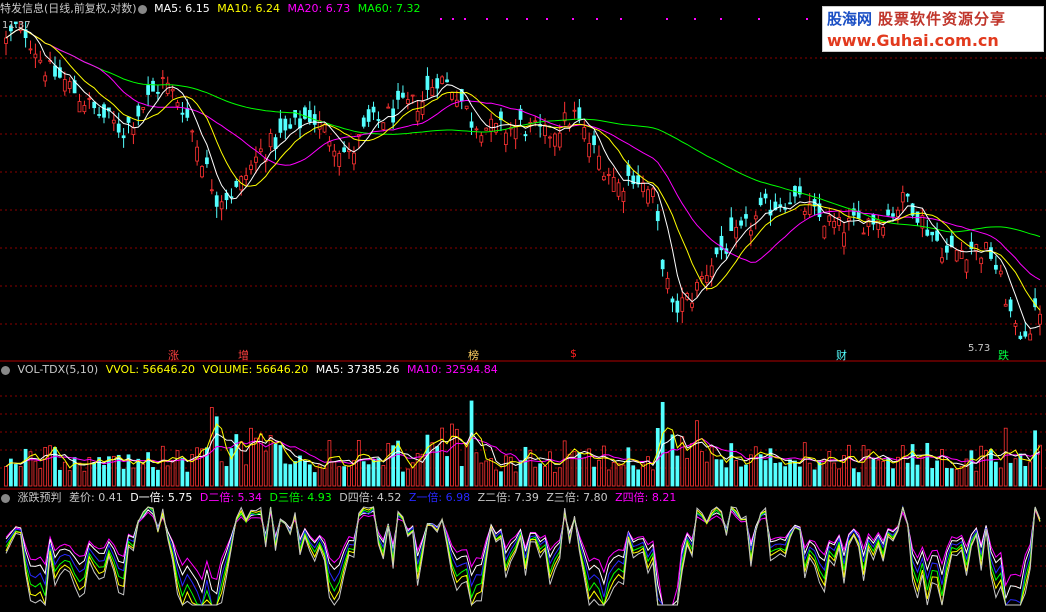 Image resolution: width=1046 pixels, height=612 pixels. What do you see at coordinates (40, 497) in the screenshot?
I see `indicator-panel-title: 涨跌预判` at bounding box center [40, 497].